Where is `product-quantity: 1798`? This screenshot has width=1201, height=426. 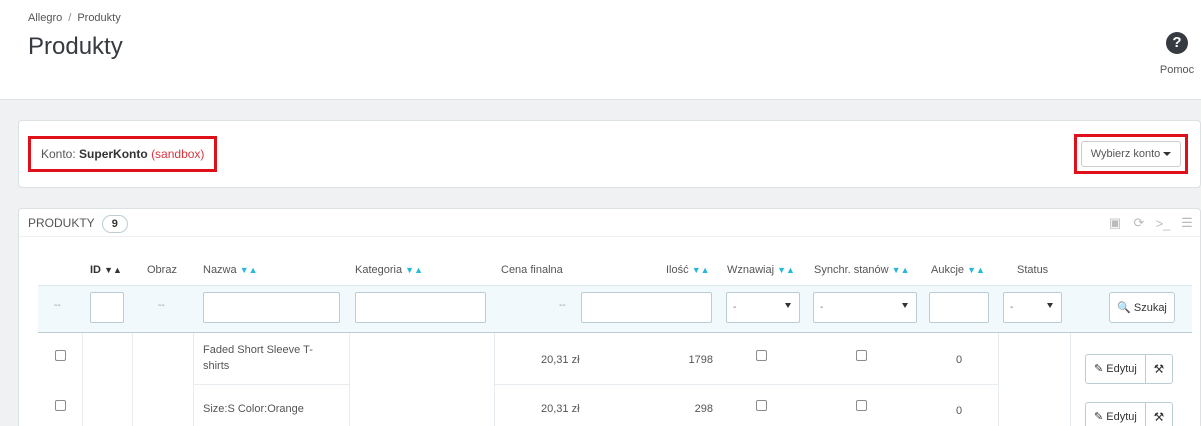 product-quantity: 1798 is located at coordinates (700, 360).